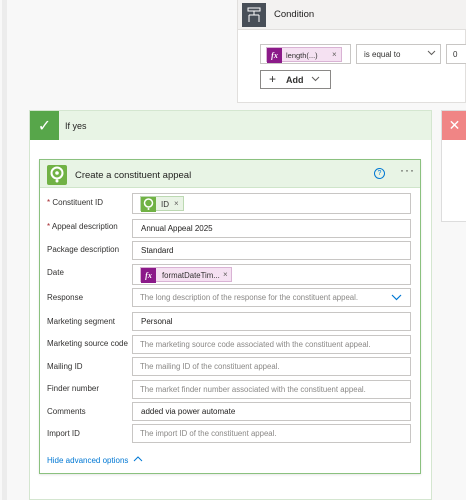 The width and height of the screenshot is (466, 500). What do you see at coordinates (271, 411) in the screenshot?
I see `comments-field: added via power automate` at bounding box center [271, 411].